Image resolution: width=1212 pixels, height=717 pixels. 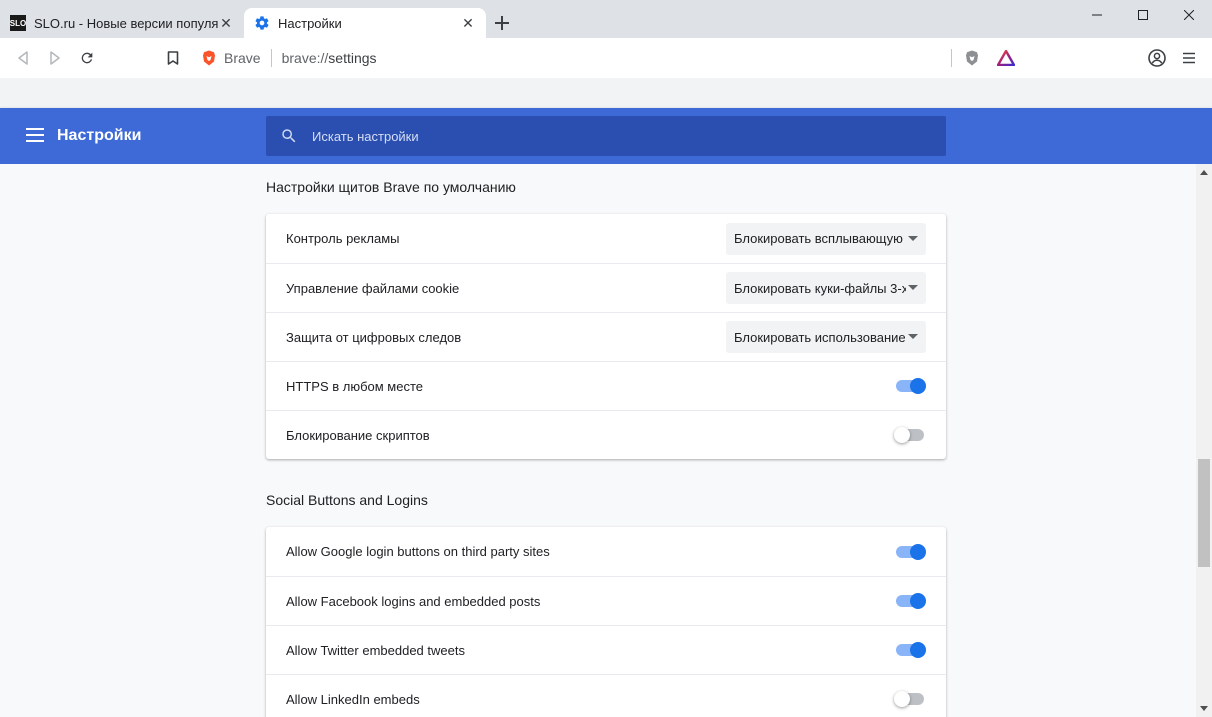 I want to click on address-bar: Brave brave://settings, so click(x=606, y=58).